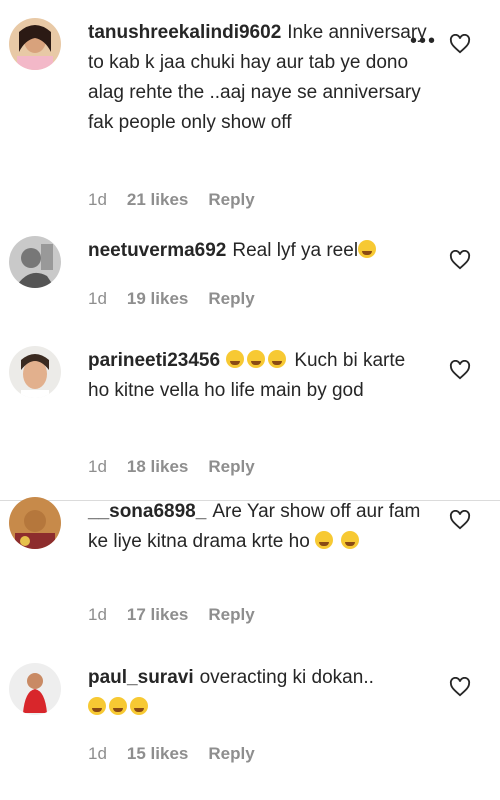  Describe the element at coordinates (157, 754) in the screenshot. I see `comment-likes: 15 likes` at that location.